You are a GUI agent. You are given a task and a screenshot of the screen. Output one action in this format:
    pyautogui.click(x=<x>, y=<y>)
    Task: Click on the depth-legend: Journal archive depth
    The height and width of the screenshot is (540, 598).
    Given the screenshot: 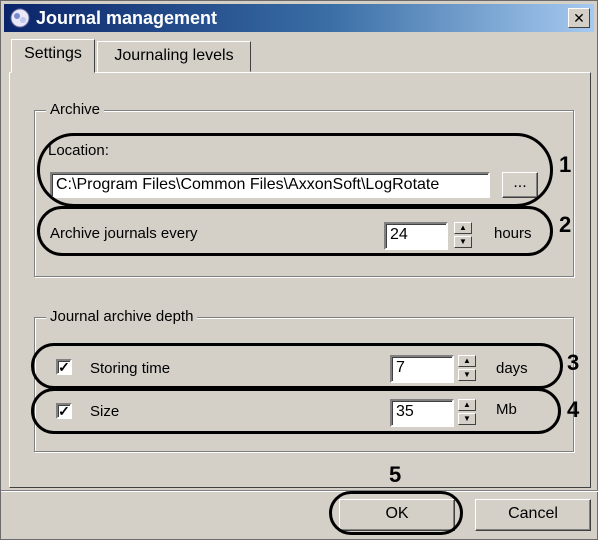 What is the action you would take?
    pyautogui.click(x=122, y=317)
    